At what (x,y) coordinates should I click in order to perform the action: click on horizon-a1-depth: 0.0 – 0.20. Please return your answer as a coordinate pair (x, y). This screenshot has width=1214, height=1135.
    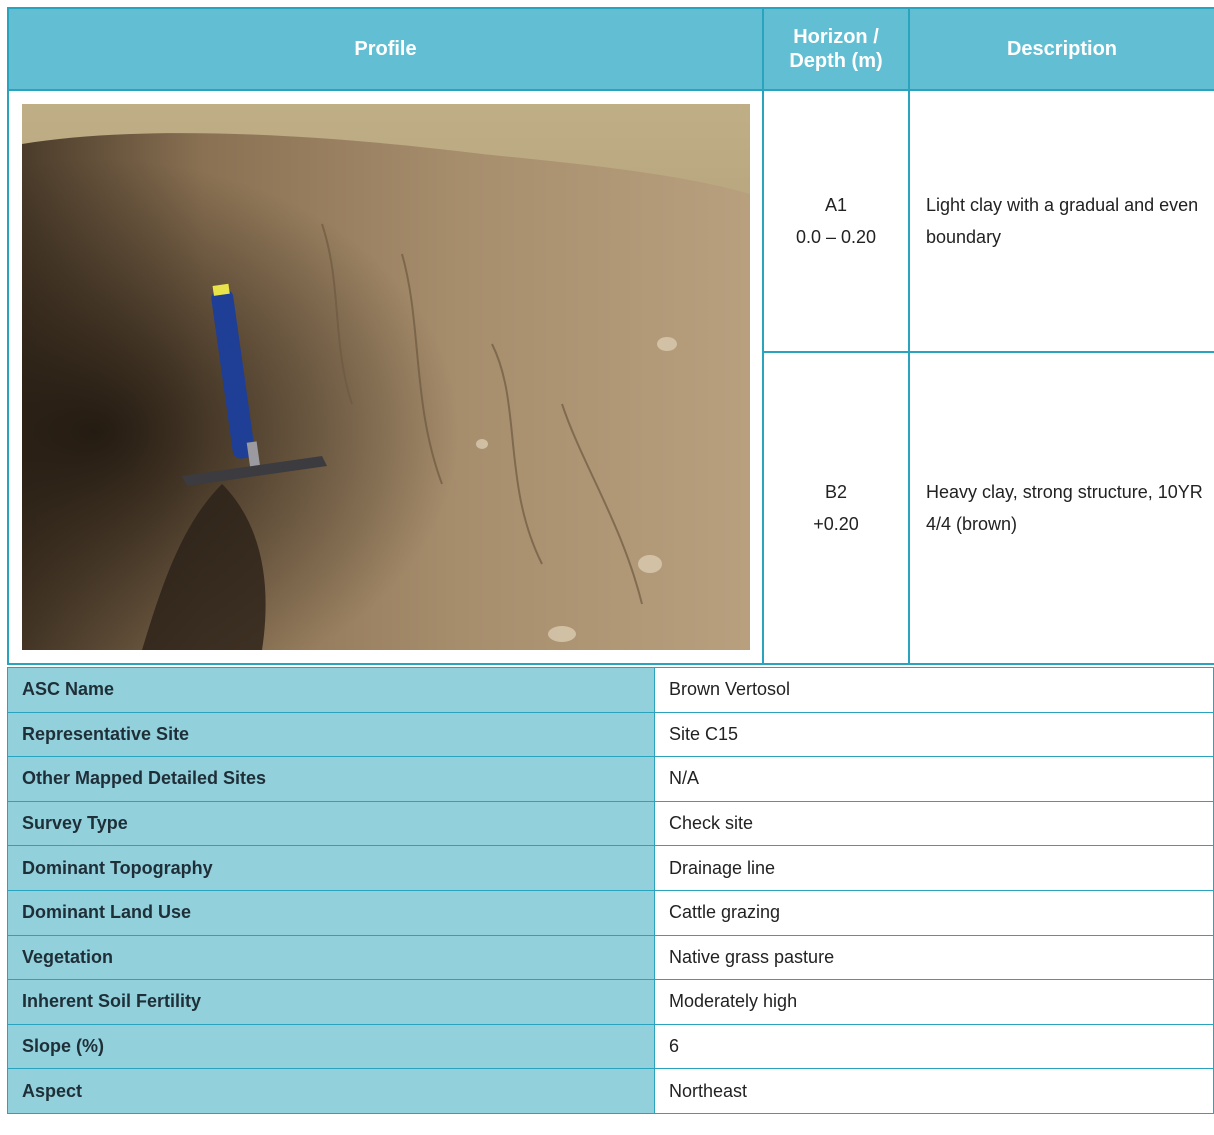
    Looking at the image, I should click on (836, 237).